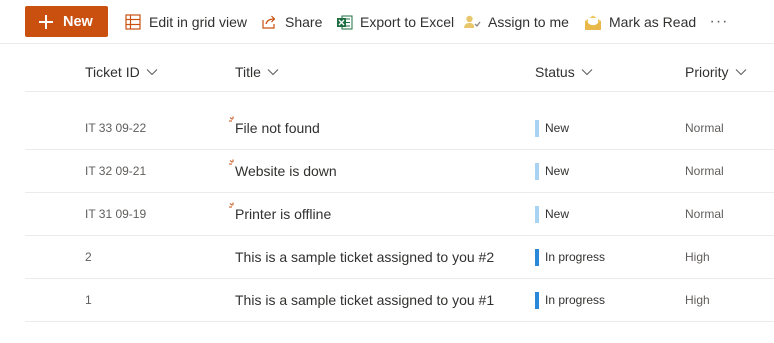 The image size is (774, 343). I want to click on export-to-excel-label: Export to Excel, so click(407, 22).